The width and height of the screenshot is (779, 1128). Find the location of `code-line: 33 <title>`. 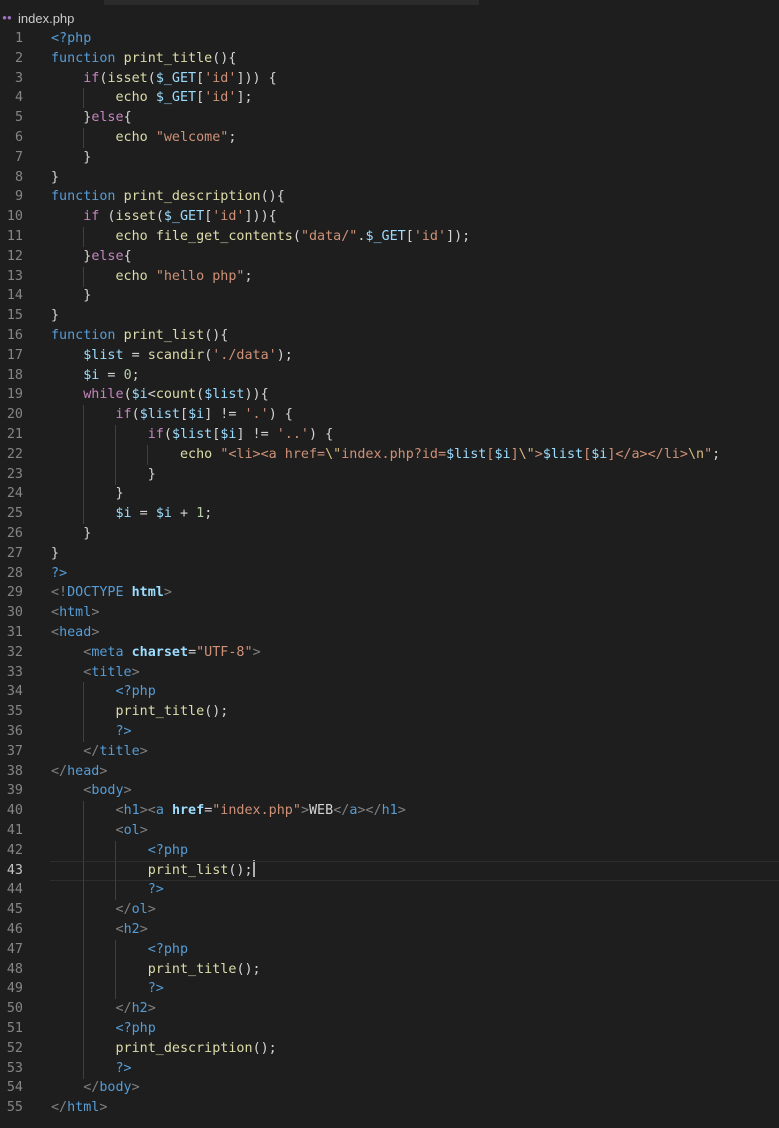

code-line: 33 <title> is located at coordinates (389, 673).